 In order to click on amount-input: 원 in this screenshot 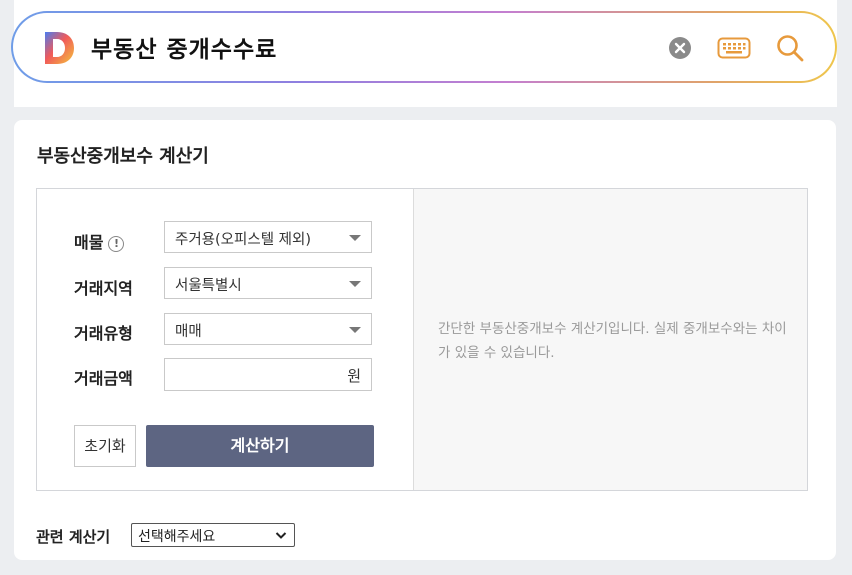, I will do `click(268, 374)`.